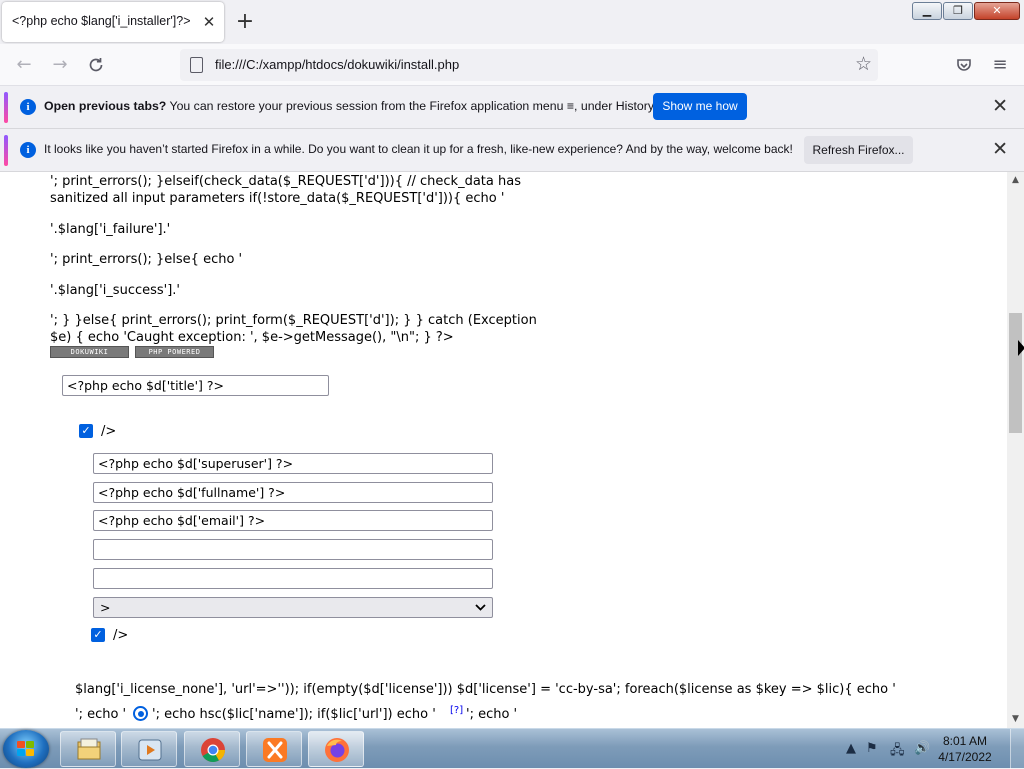  What do you see at coordinates (1015, 719) in the screenshot?
I see `scroll-down-arrow-icon: ▼` at bounding box center [1015, 719].